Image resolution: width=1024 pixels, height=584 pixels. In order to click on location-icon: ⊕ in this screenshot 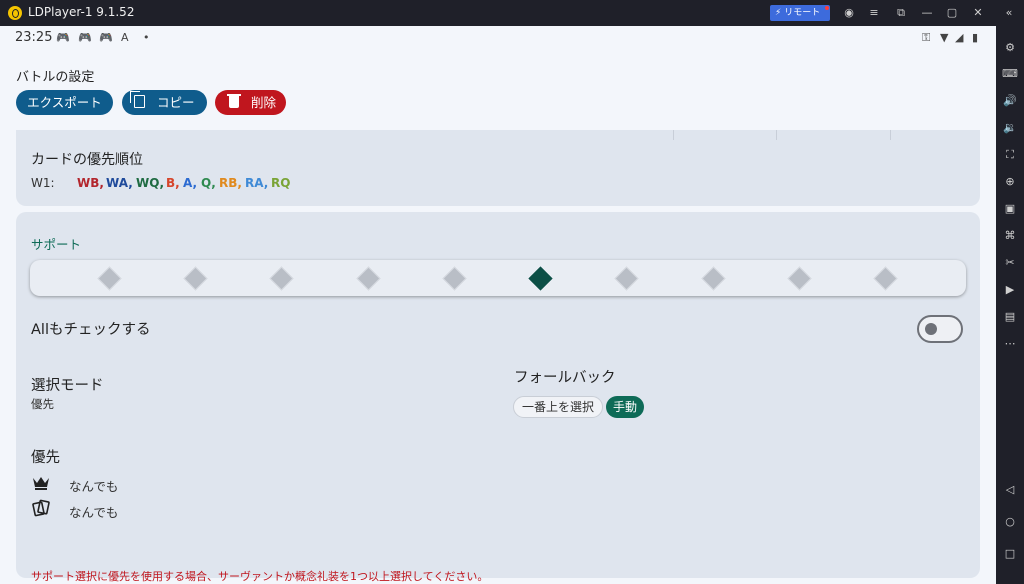, I will do `click(1010, 182)`.